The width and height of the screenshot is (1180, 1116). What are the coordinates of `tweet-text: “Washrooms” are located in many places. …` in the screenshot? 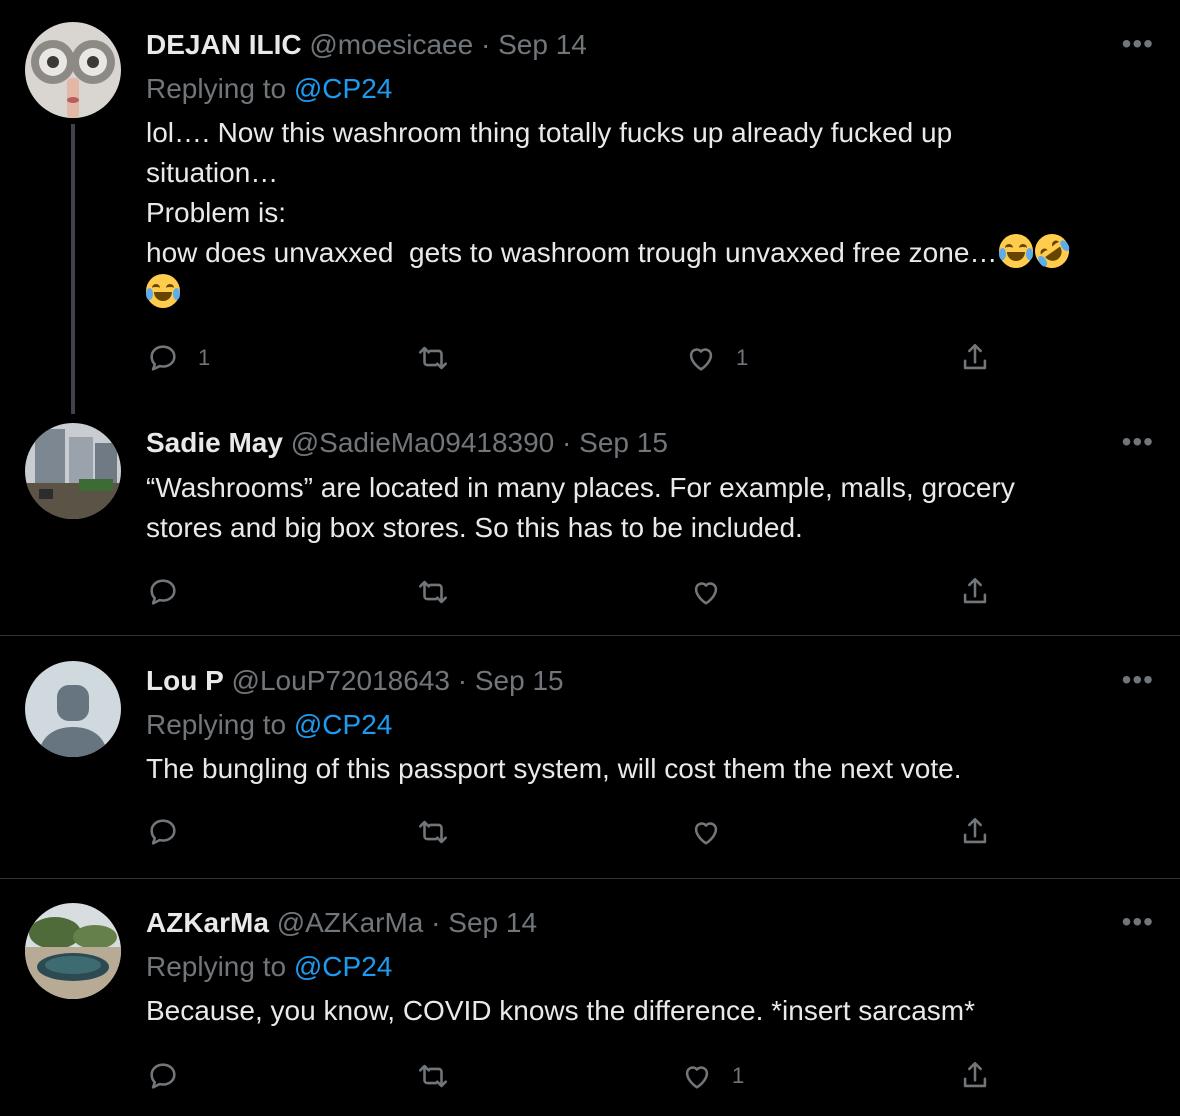 It's located at (646, 508).